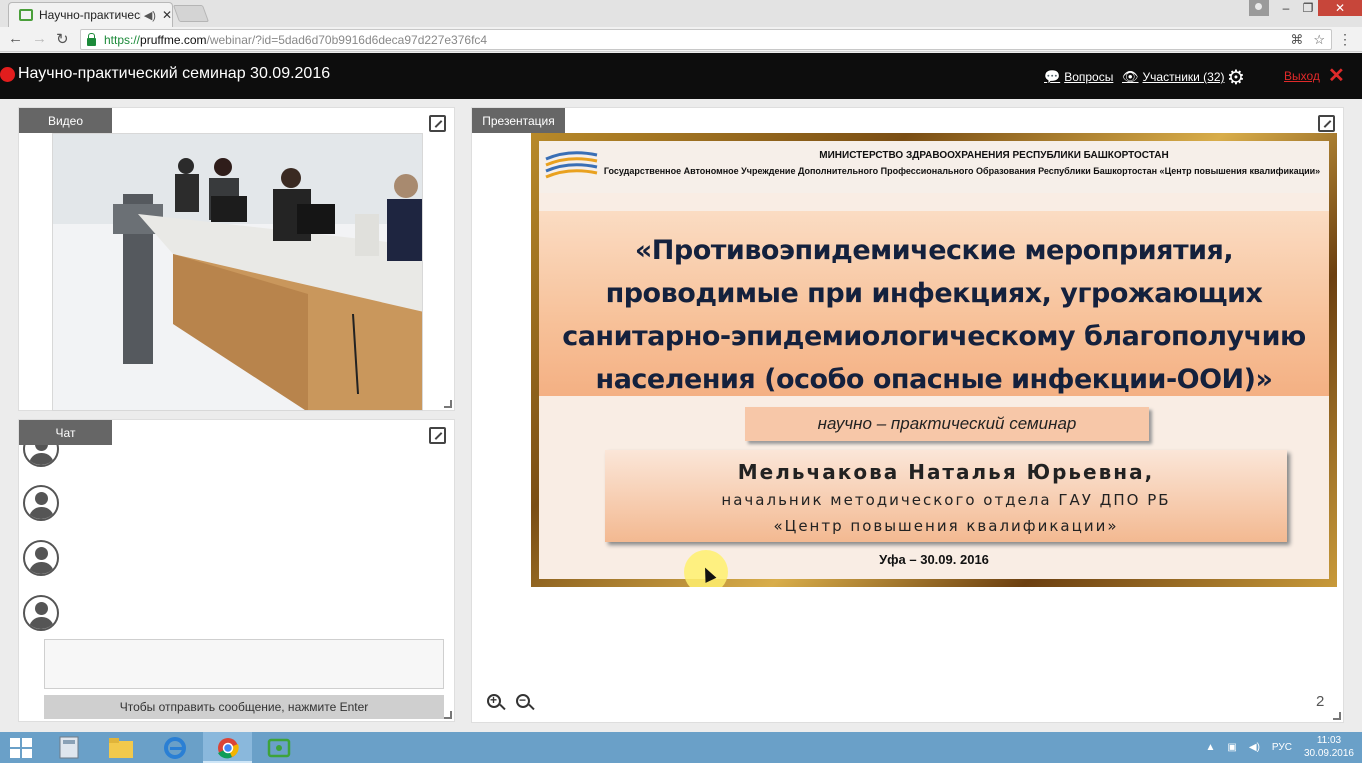 The width and height of the screenshot is (1362, 763). I want to click on browser-tab: Научно-практически ◀) ✕, so click(90, 14).